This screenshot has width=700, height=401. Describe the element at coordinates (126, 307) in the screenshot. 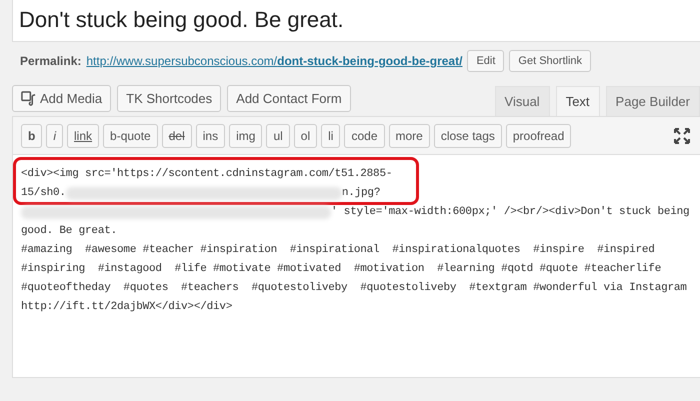

I see `code-text: http://ift.tt/2dajbWX</div></div>` at that location.